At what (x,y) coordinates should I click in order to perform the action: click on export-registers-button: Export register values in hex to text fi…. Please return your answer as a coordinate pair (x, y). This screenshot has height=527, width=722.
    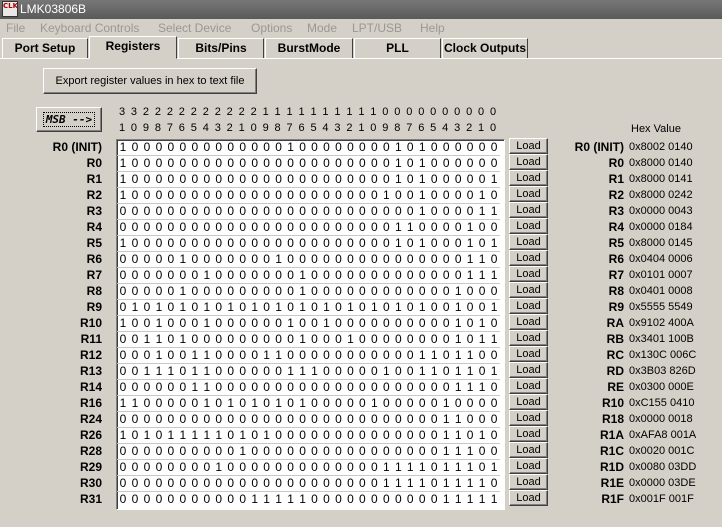
    Looking at the image, I should click on (150, 81).